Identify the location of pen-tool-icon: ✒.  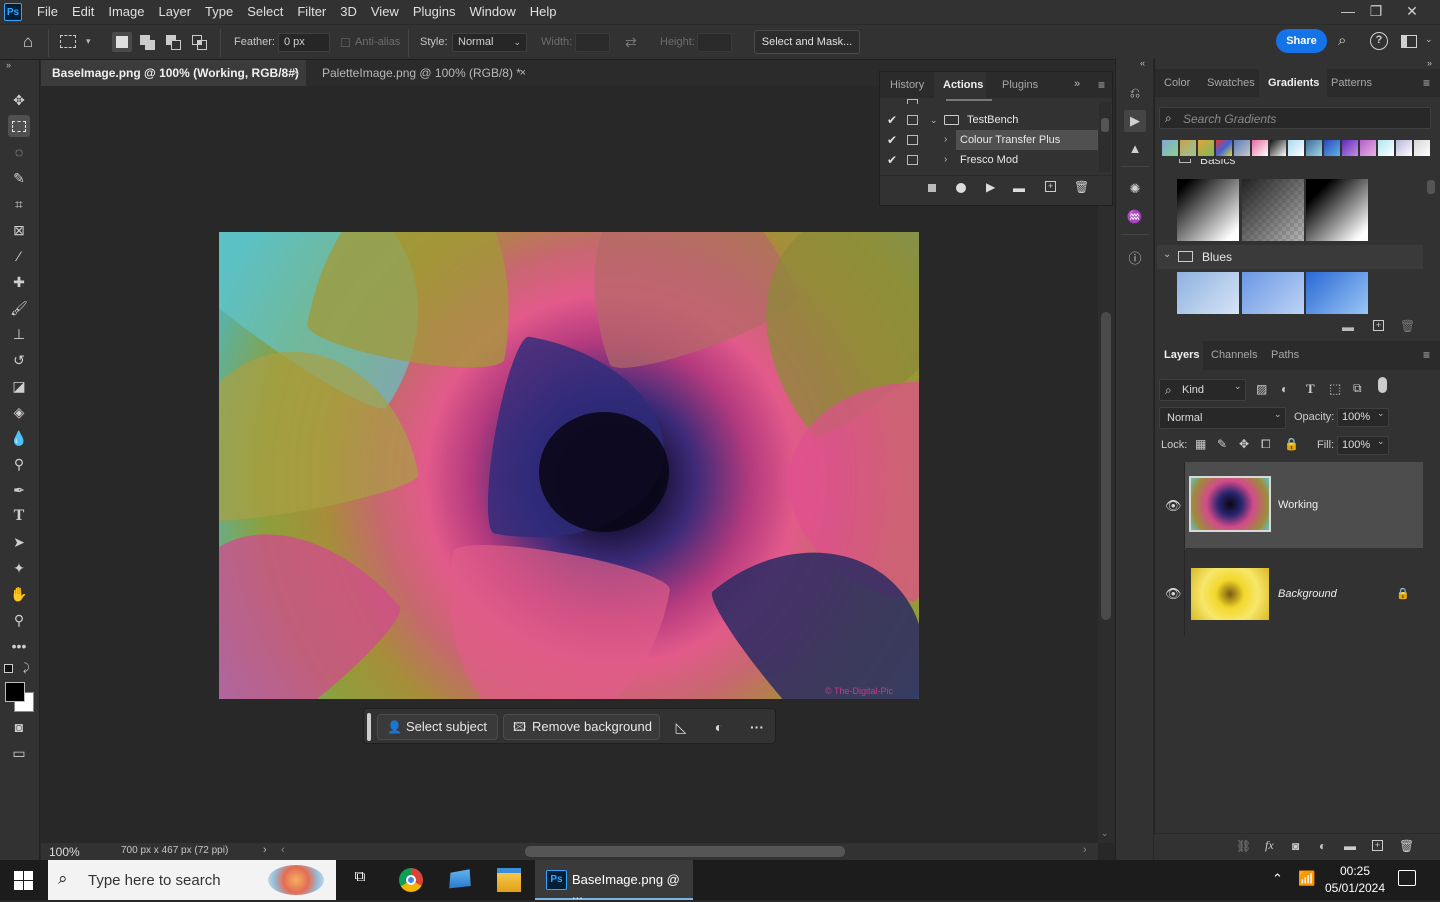
(19, 490).